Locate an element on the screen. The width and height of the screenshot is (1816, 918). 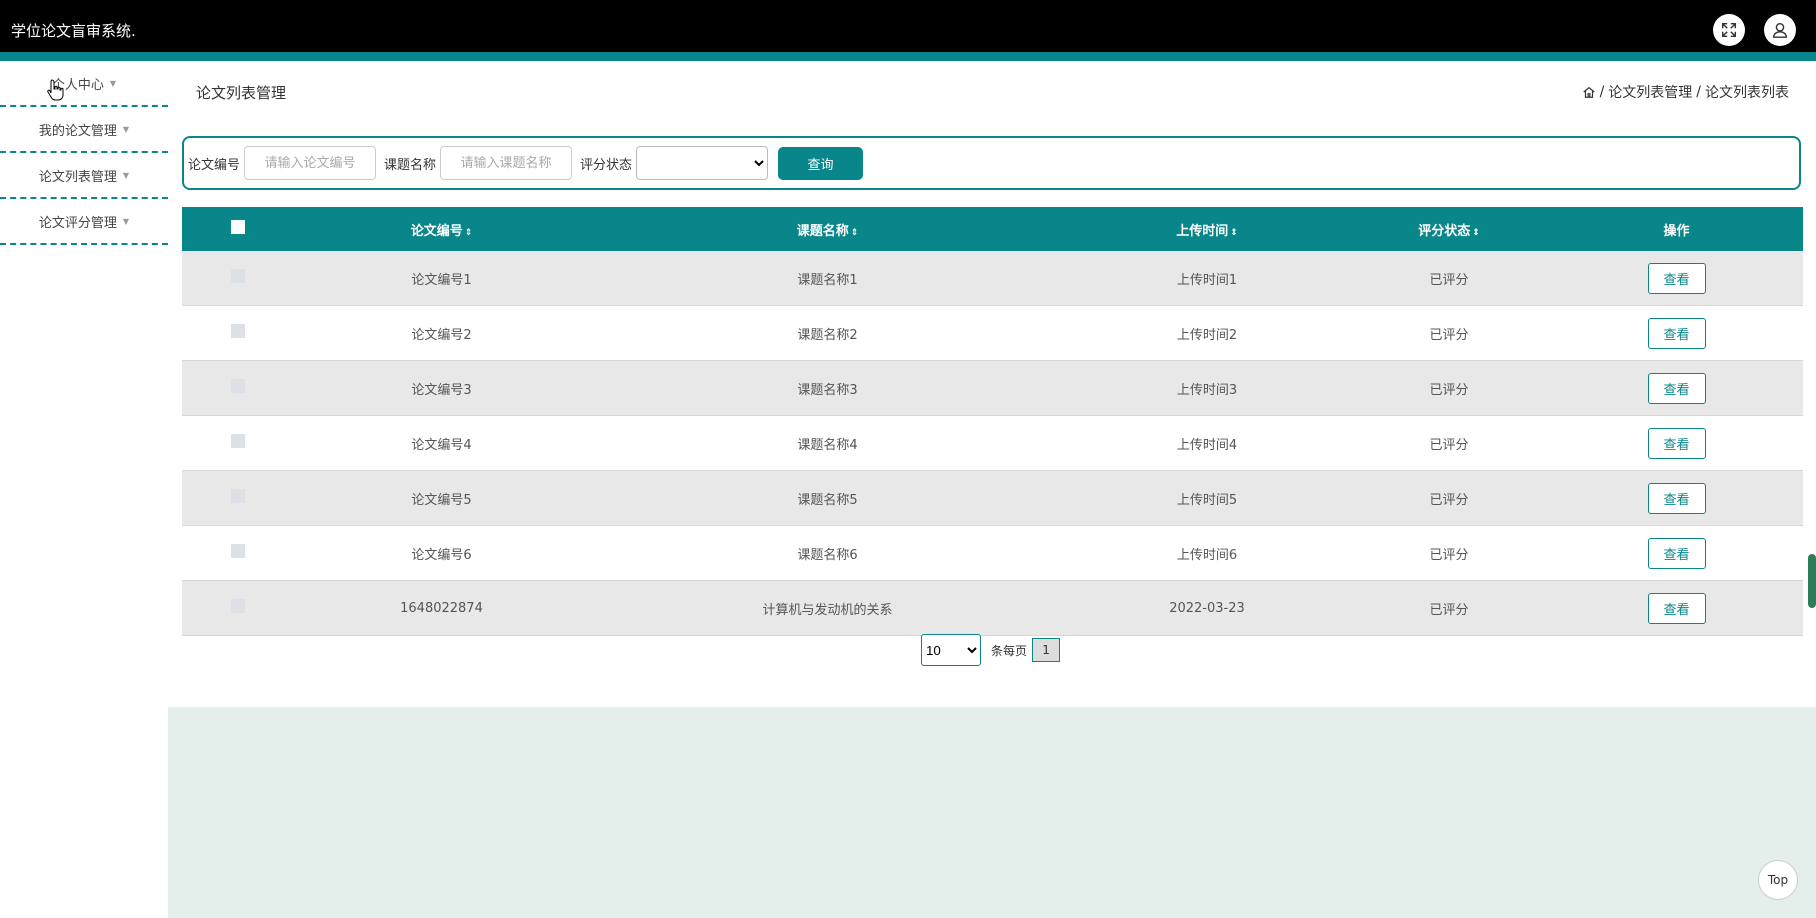
cell-paper-no: 论文编号4 is located at coordinates (441, 443).